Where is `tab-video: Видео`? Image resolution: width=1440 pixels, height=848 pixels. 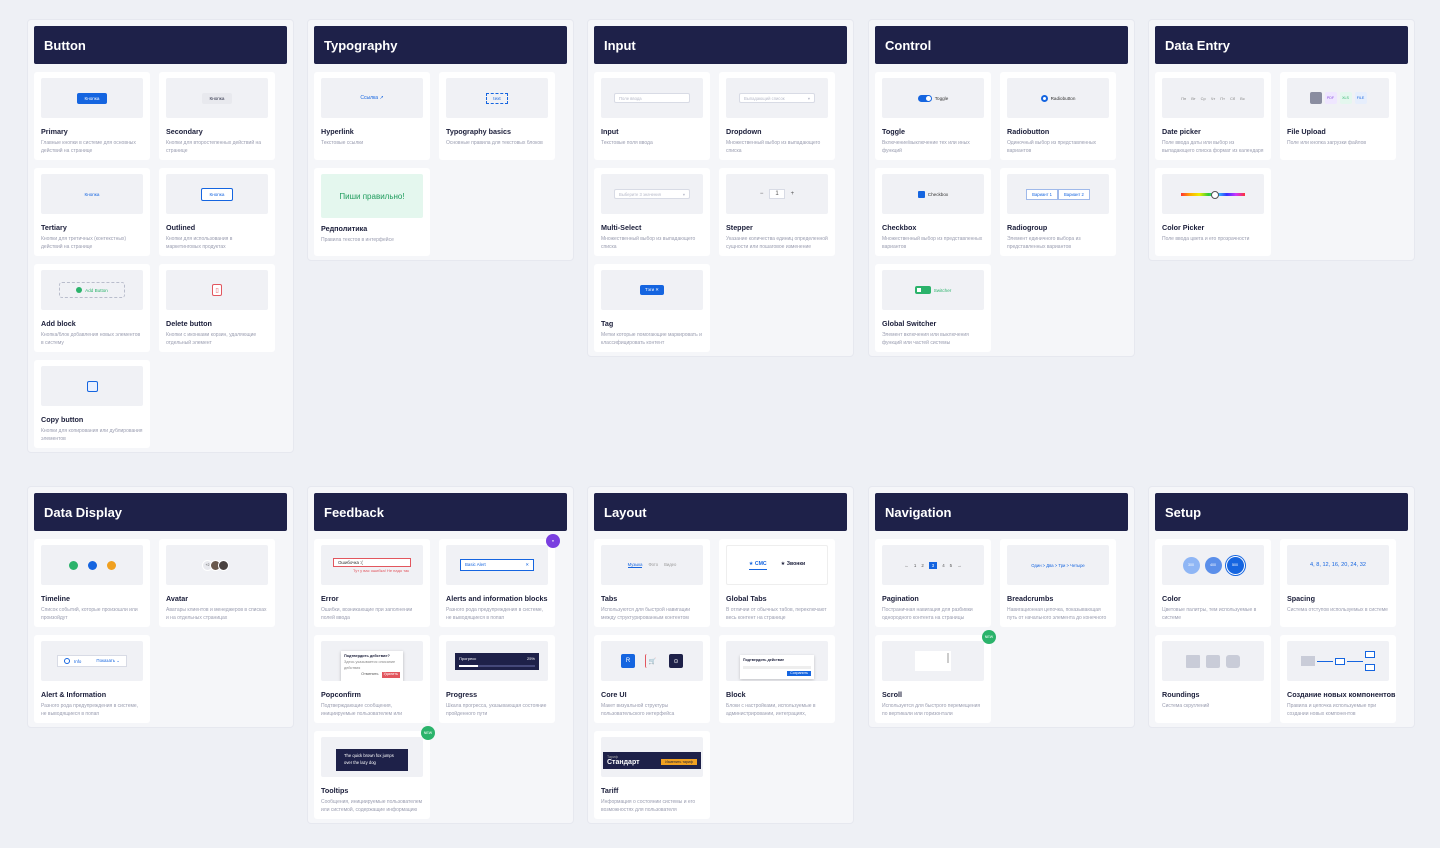 tab-video: Видео is located at coordinates (670, 565).